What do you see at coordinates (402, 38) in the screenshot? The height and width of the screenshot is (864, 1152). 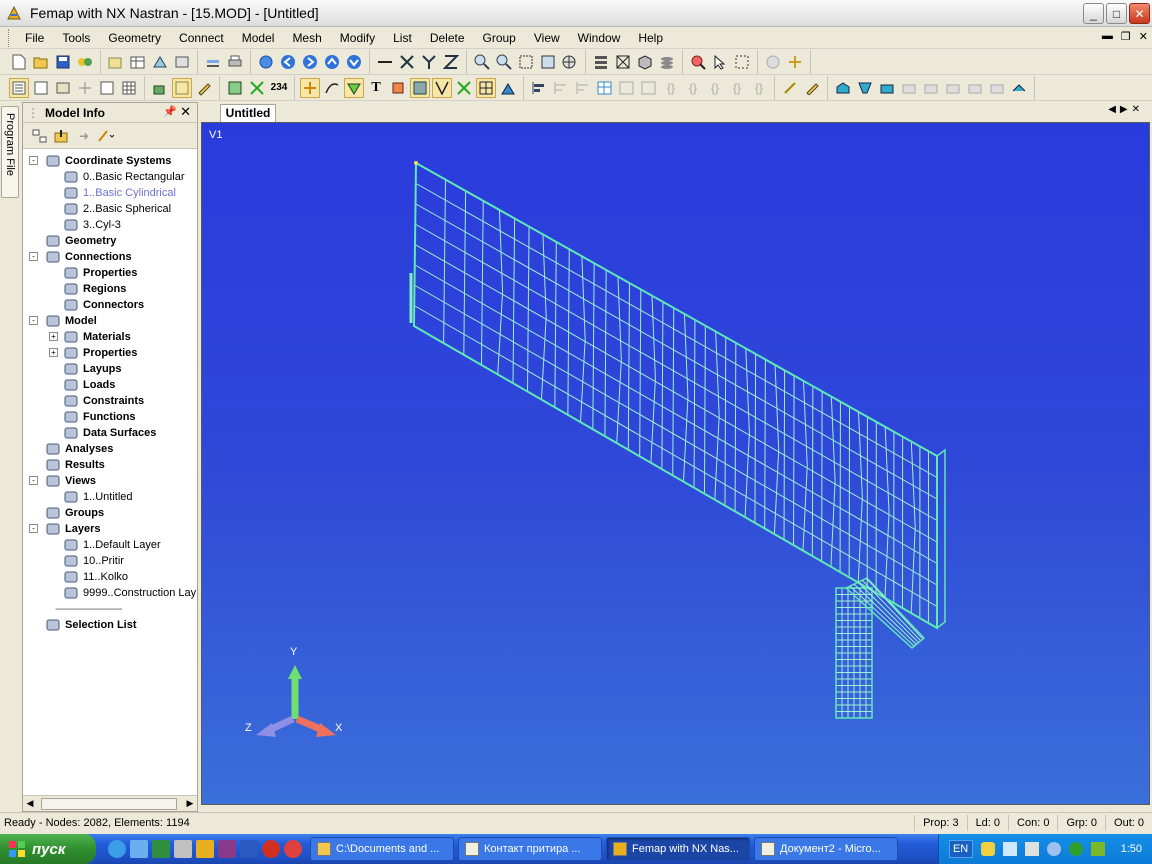 I see `menu-list: List` at bounding box center [402, 38].